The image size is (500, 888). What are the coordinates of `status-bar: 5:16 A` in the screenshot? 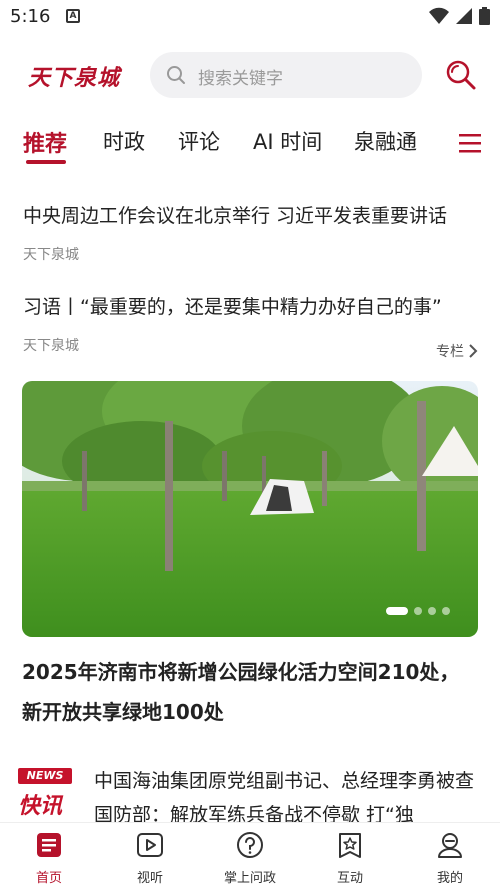 It's located at (250, 17).